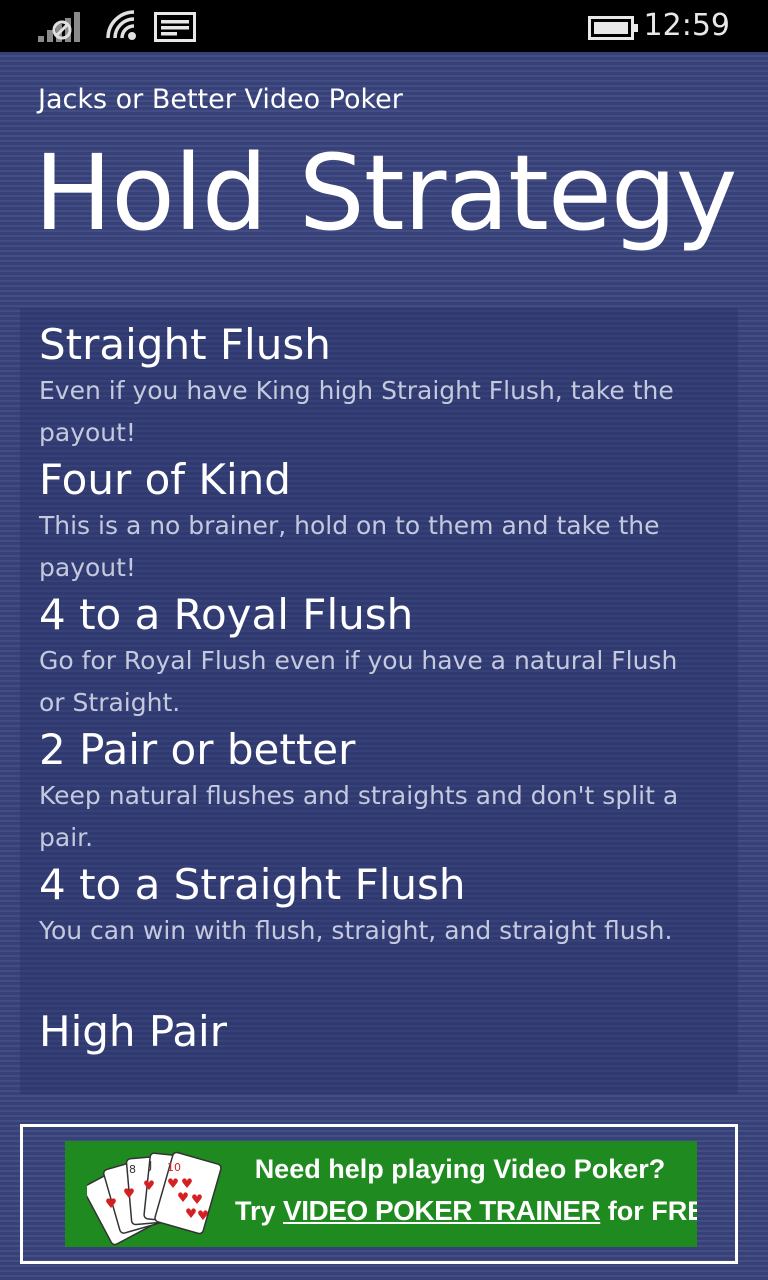 The height and width of the screenshot is (1280, 768). I want to click on item-title: Straight Flush, so click(185, 344).